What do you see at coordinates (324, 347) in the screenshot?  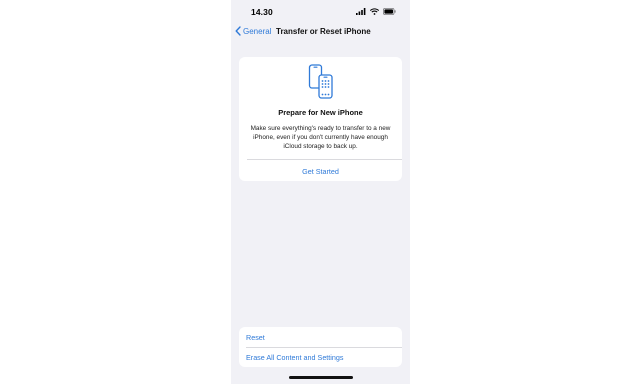 I see `list-divider` at bounding box center [324, 347].